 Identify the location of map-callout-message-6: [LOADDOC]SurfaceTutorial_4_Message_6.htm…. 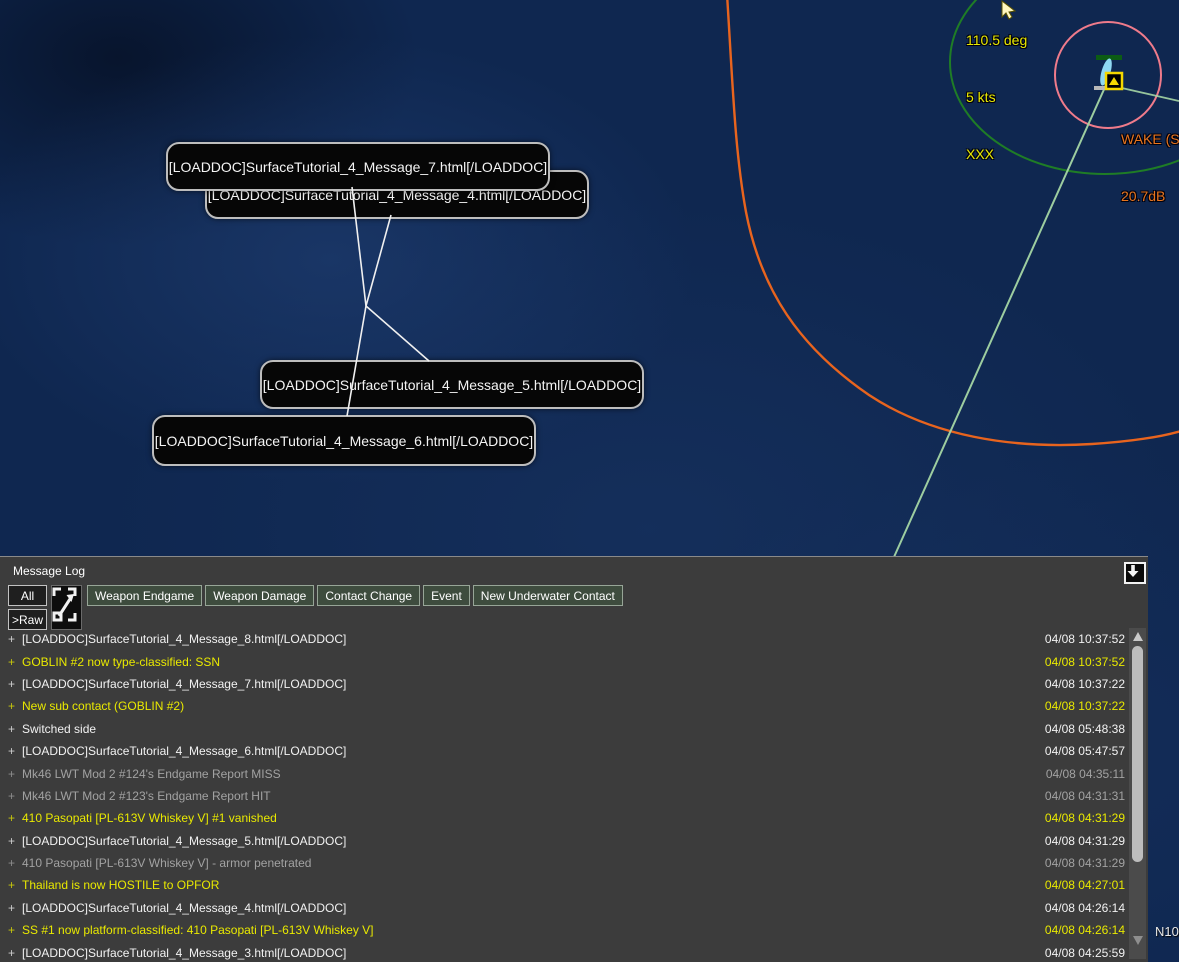
(344, 440).